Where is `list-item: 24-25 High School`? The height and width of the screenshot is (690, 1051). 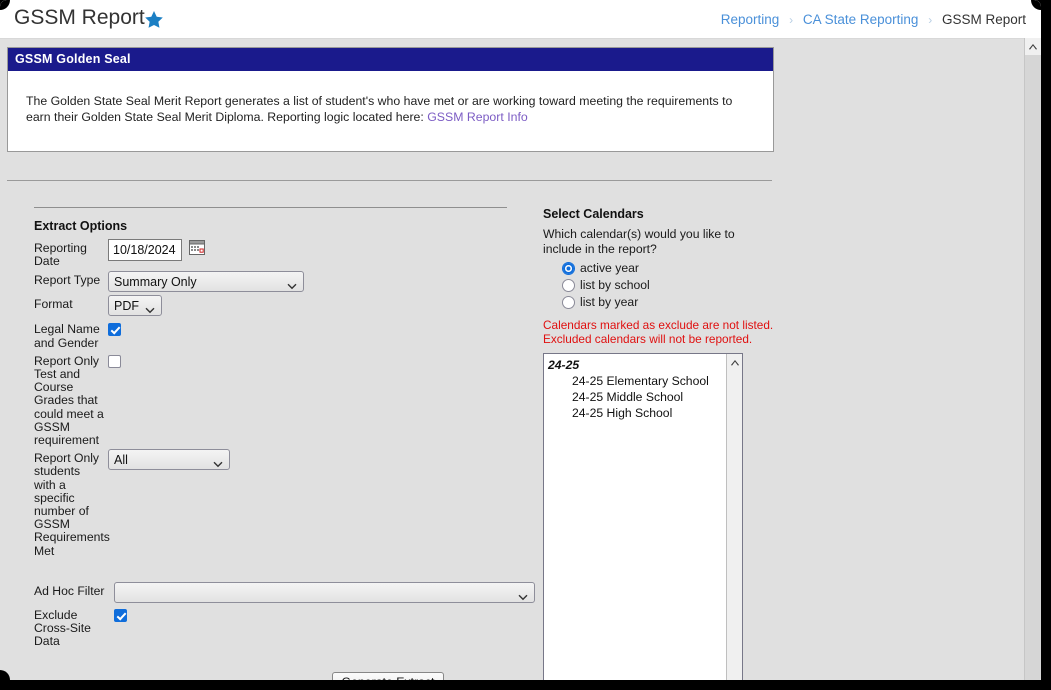 list-item: 24-25 High School is located at coordinates (643, 413).